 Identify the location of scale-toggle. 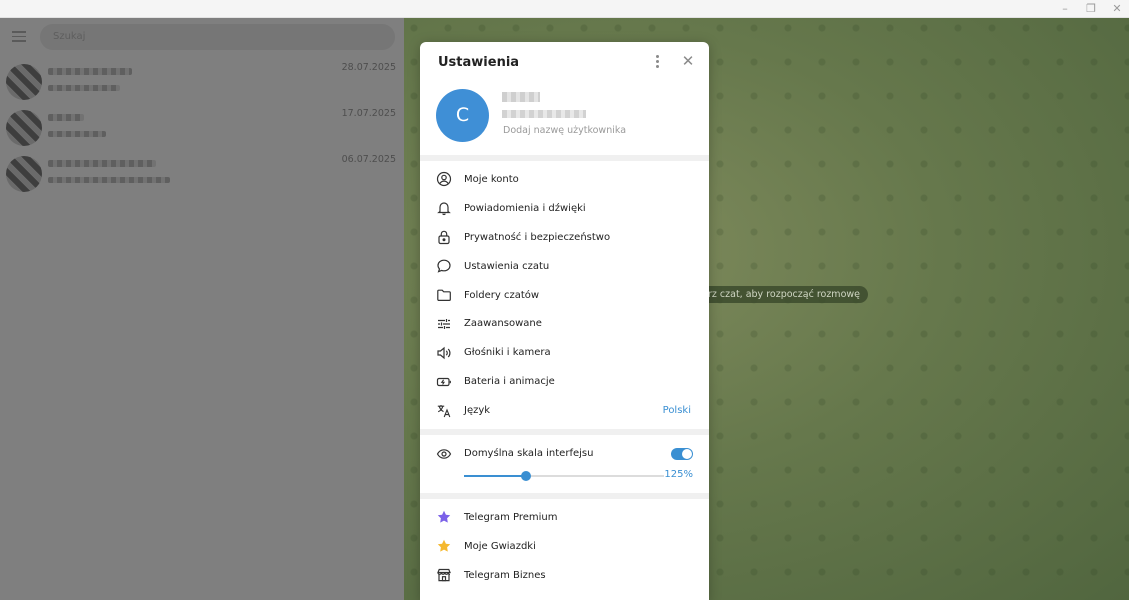
(682, 454).